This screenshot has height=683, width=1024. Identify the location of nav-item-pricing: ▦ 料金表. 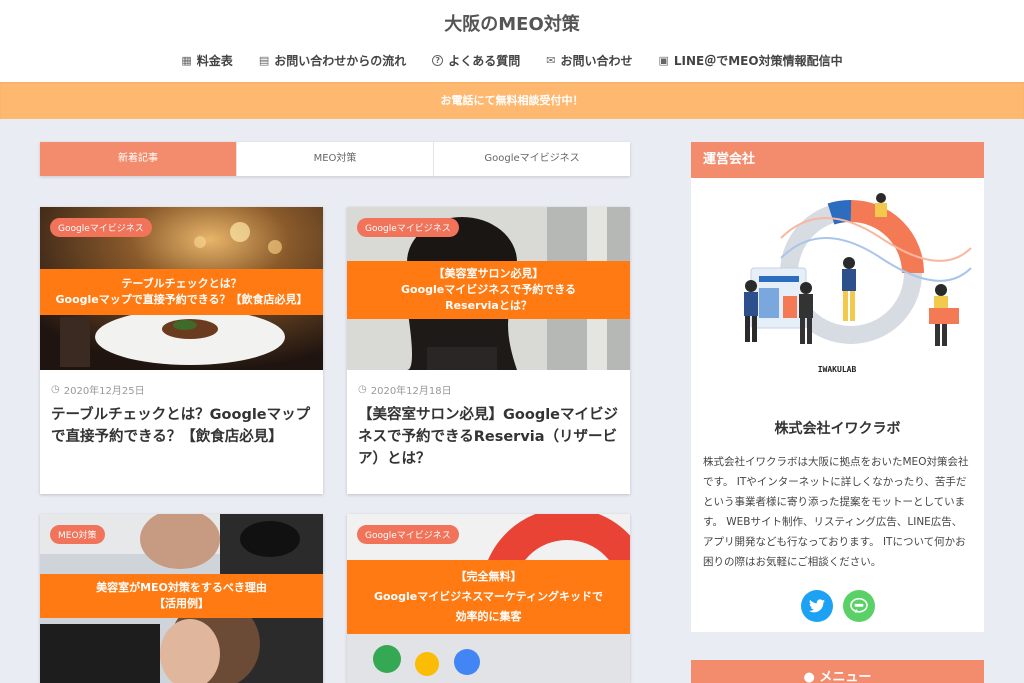
(206, 60).